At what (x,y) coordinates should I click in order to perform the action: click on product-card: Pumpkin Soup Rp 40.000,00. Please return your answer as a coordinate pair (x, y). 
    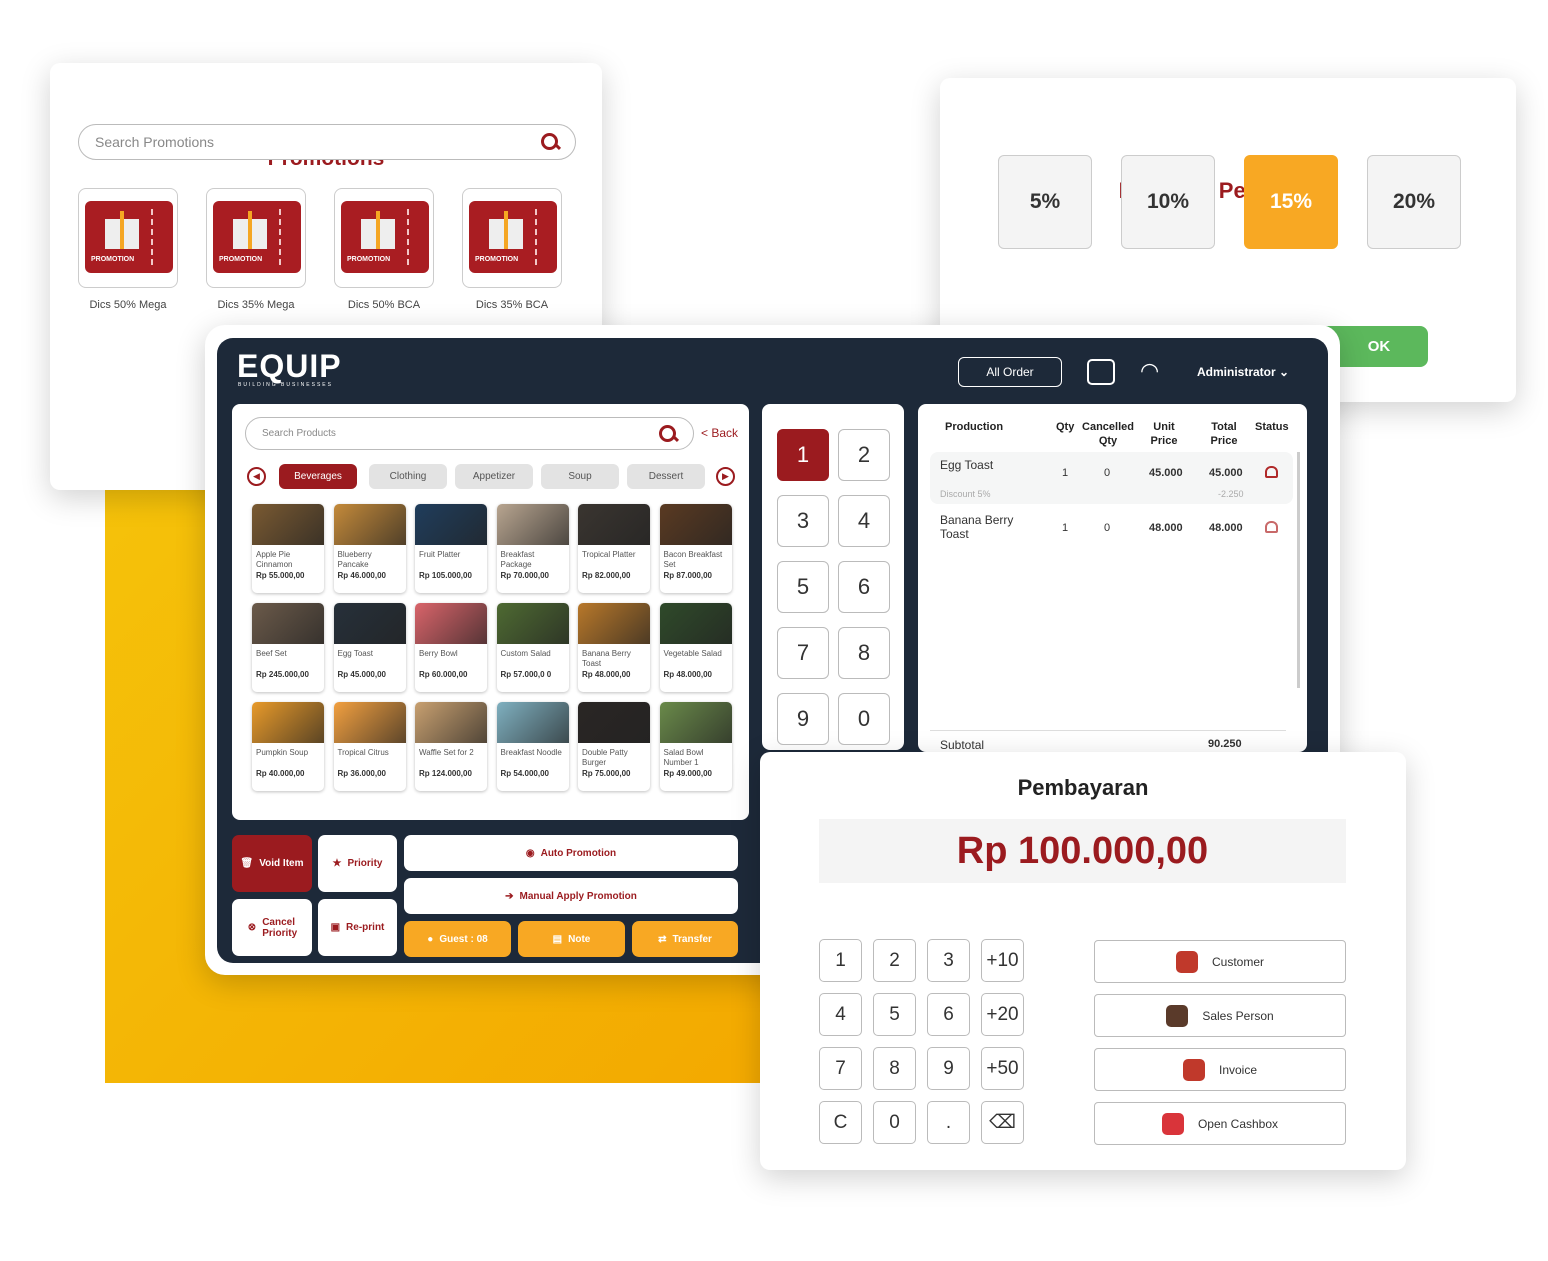
    Looking at the image, I should click on (288, 746).